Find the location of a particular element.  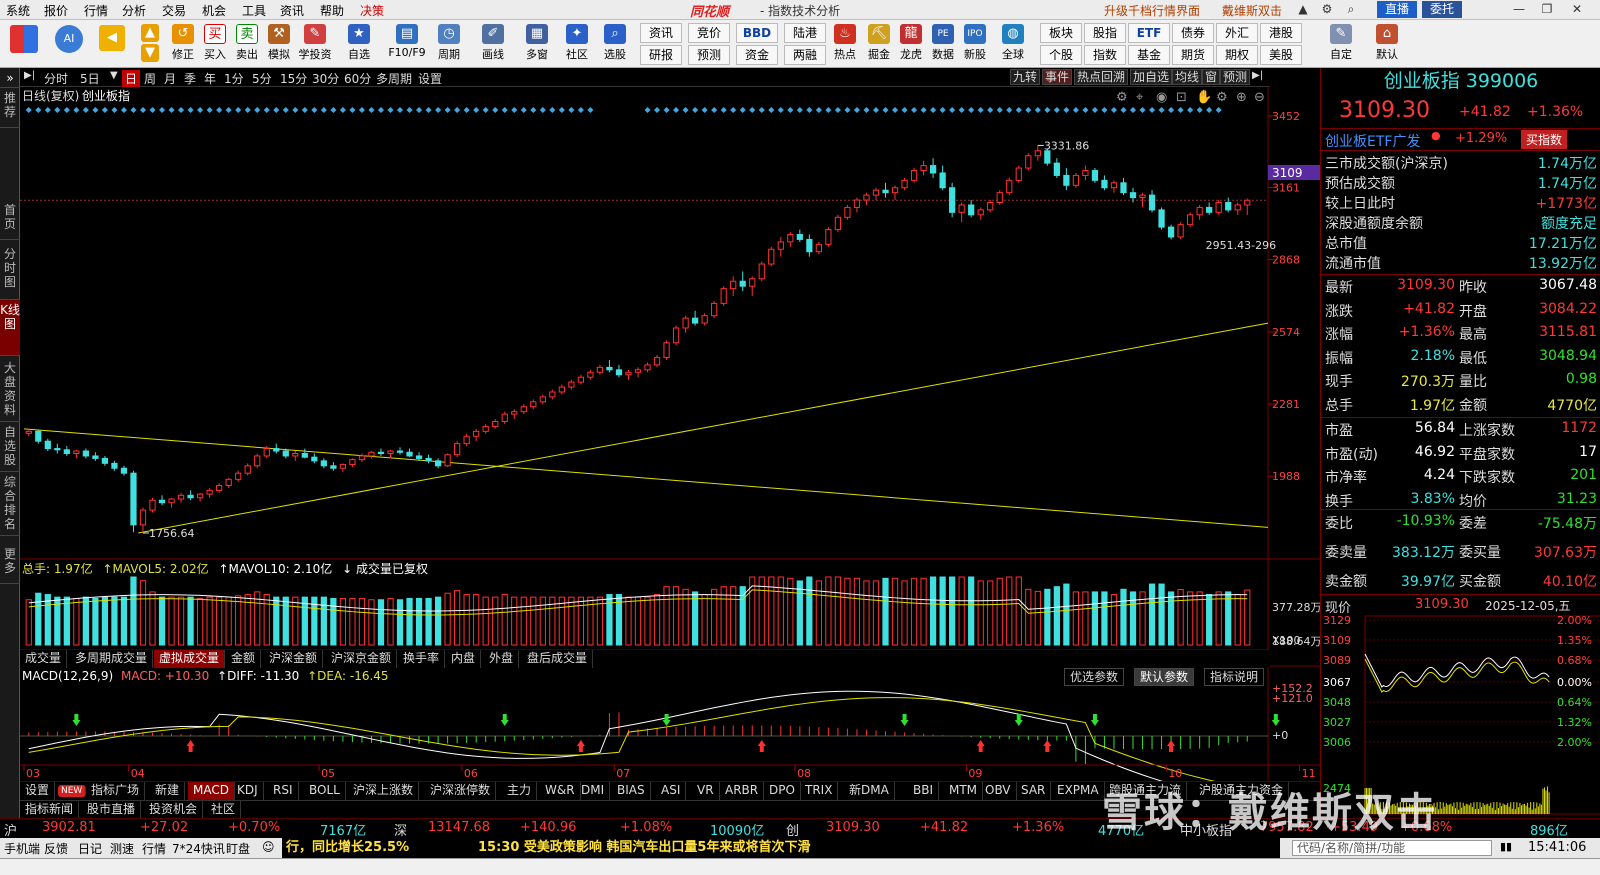

left-nav-watchlist: 自选股 is located at coordinates (10, 447).